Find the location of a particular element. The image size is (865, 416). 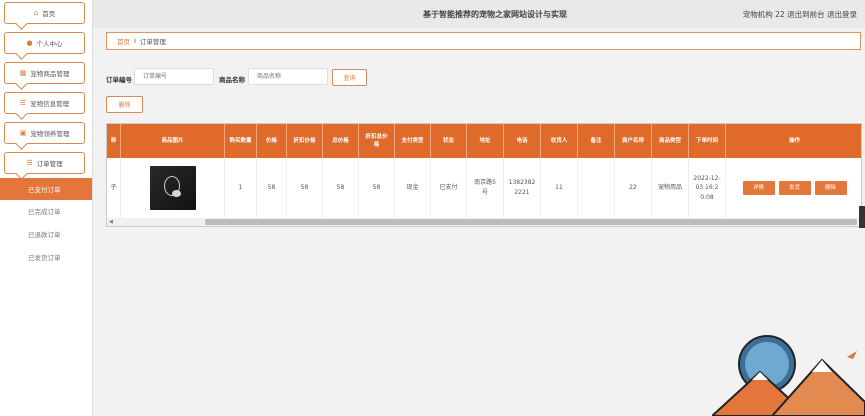

col-discount-total: 折扣总价格 is located at coordinates (377, 141).